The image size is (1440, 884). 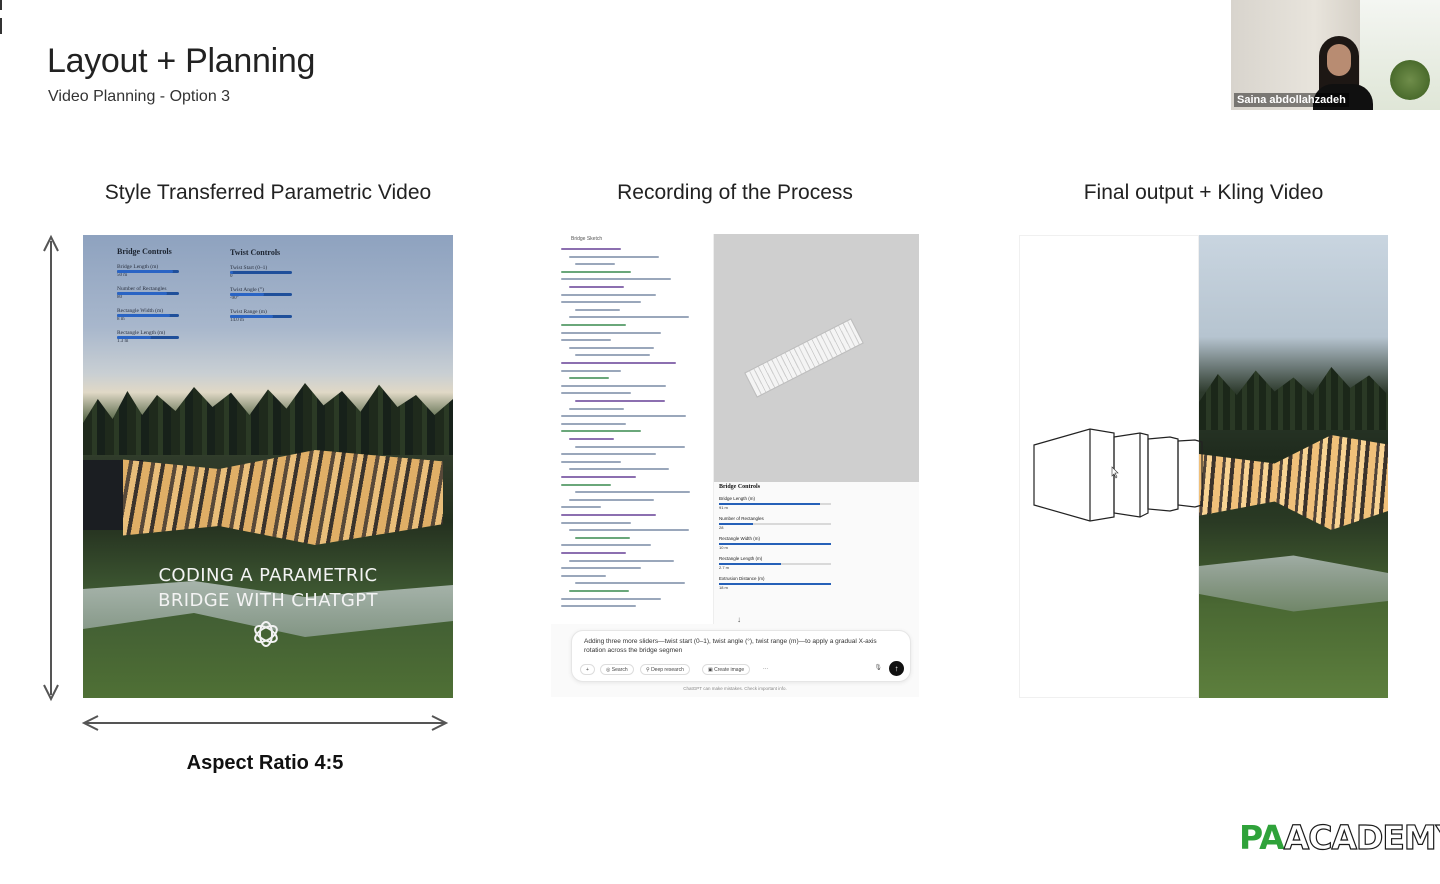 What do you see at coordinates (1118, 475) in the screenshot?
I see `bridge-wireframe-sketch` at bounding box center [1118, 475].